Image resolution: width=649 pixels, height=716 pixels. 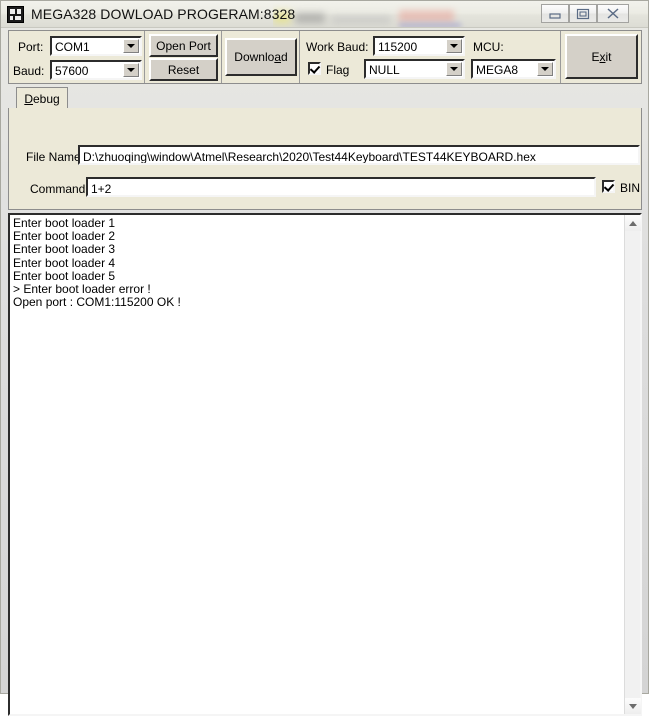 What do you see at coordinates (77, 57) in the screenshot?
I see `port-settings-group: Port: COM1 Baud: 57600` at bounding box center [77, 57].